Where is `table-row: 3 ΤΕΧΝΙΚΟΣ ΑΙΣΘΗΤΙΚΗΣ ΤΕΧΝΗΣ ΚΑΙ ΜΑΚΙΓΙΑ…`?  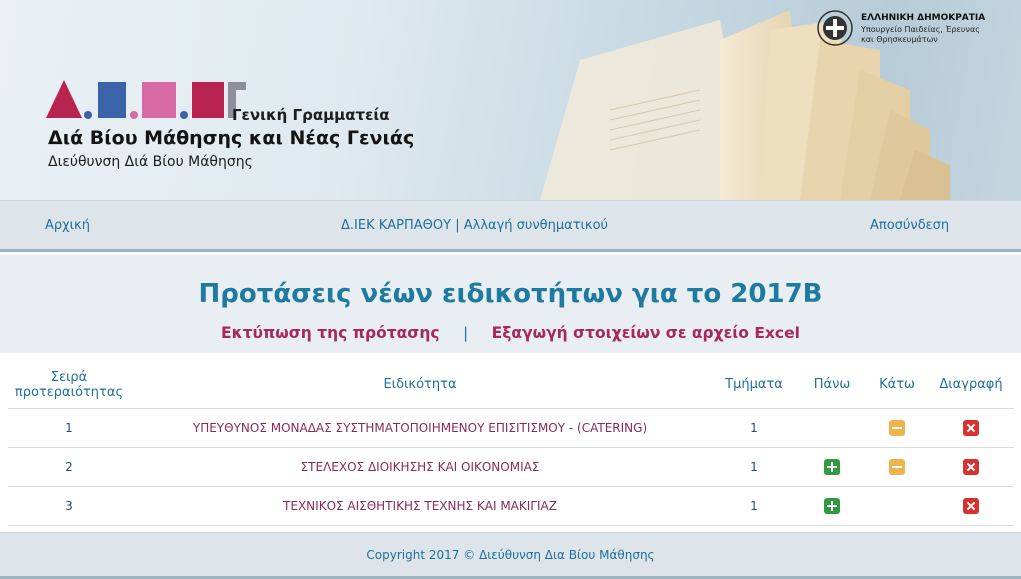
table-row: 3 ΤΕΧΝΙΚΟΣ ΑΙΣΘΗΤΙΚΗΣ ΤΕΧΝΗΣ ΚΑΙ ΜΑΚΙΓΙΑ… is located at coordinates (511, 505).